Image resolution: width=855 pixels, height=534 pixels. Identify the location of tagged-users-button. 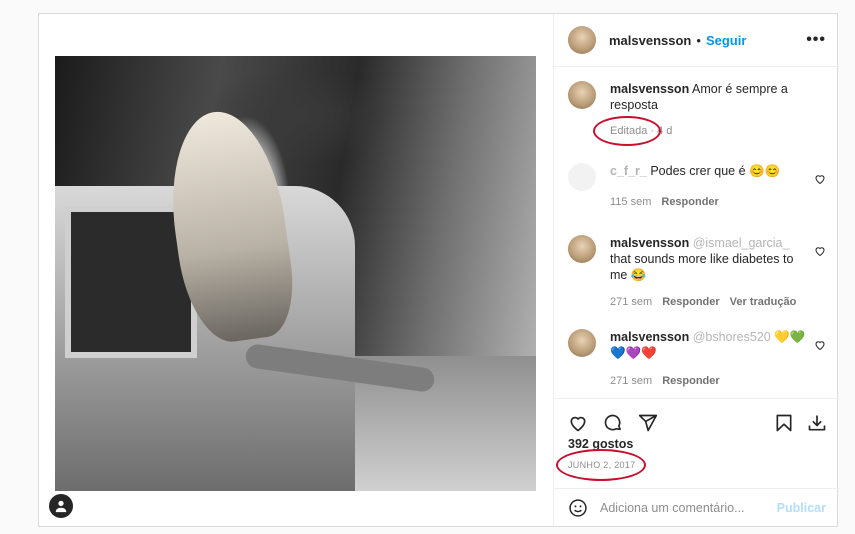
(61, 506).